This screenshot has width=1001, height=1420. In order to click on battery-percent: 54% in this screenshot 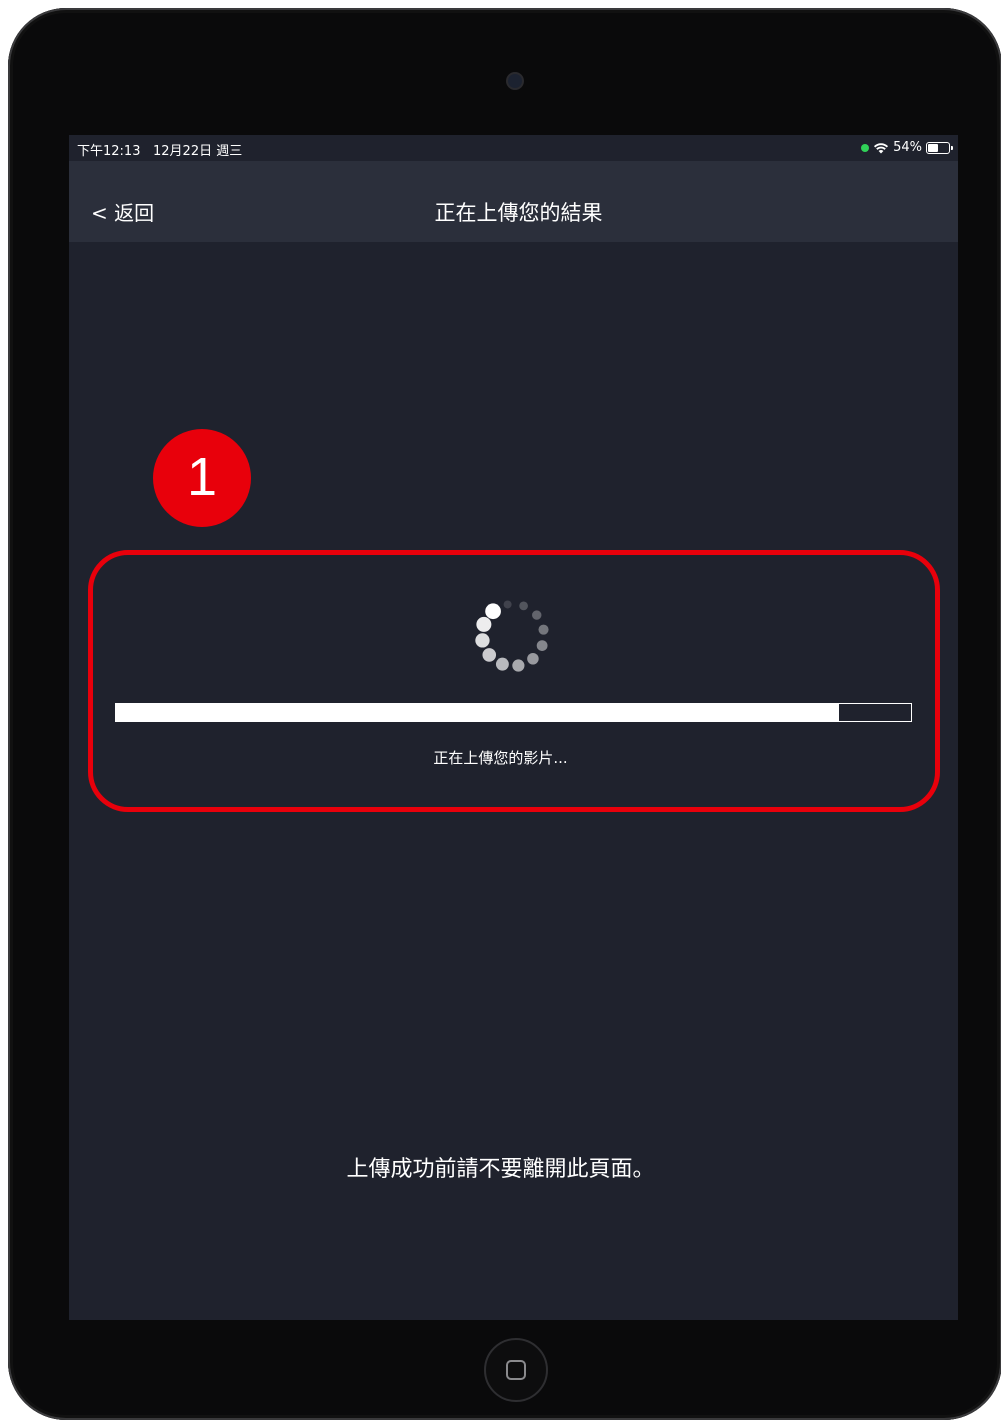, I will do `click(907, 147)`.